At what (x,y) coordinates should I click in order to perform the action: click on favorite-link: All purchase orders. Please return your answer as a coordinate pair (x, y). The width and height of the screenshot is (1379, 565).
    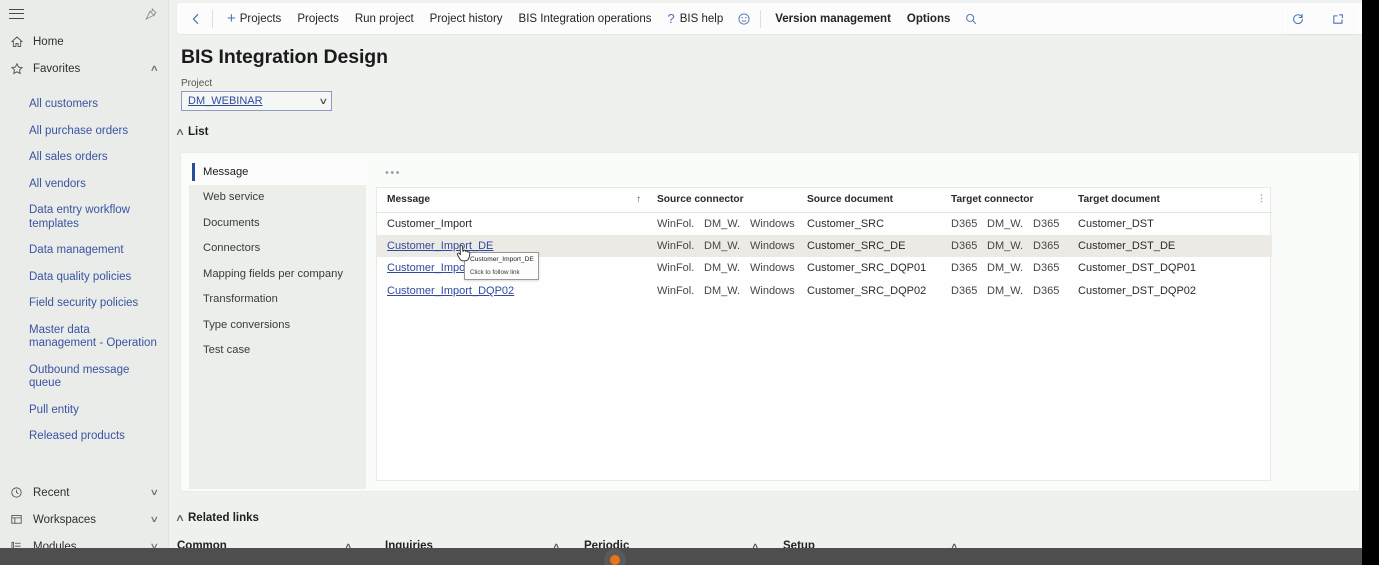
    Looking at the image, I should click on (84, 132).